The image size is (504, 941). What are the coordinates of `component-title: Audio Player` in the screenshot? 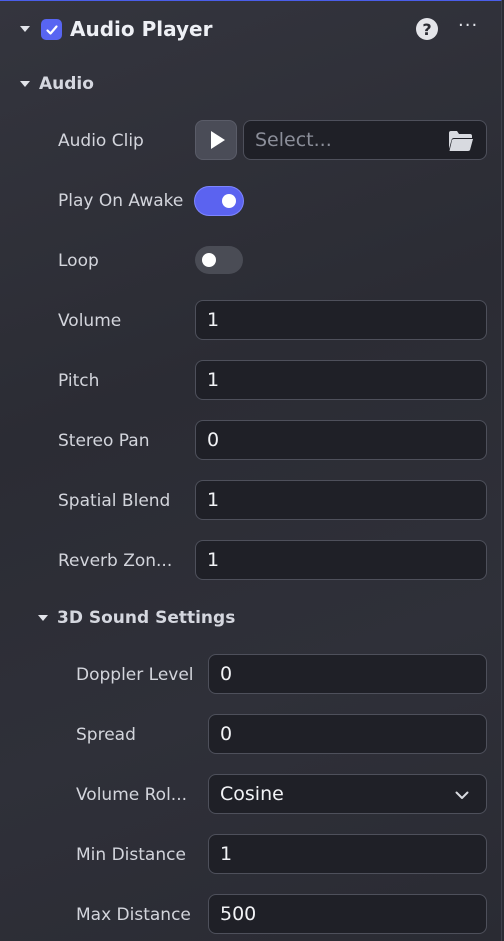 It's located at (141, 29).